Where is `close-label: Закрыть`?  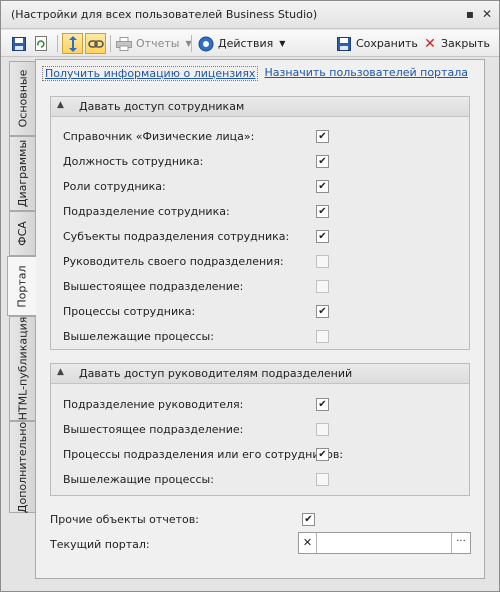
close-label: Закрыть is located at coordinates (465, 43).